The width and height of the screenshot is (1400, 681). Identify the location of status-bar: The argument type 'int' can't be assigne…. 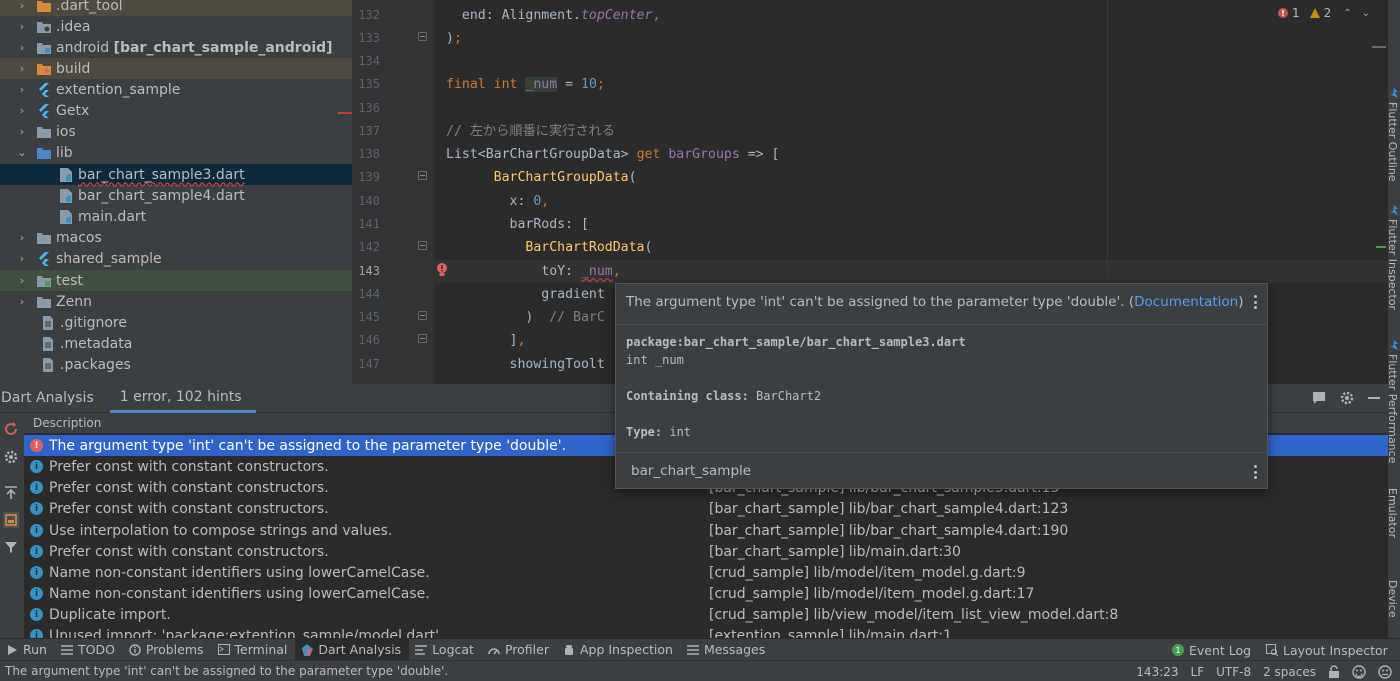
(700, 670).